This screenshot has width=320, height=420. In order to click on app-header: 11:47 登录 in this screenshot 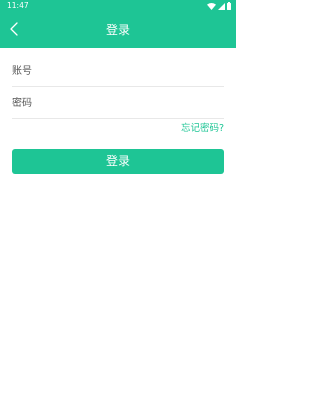, I will do `click(118, 24)`.